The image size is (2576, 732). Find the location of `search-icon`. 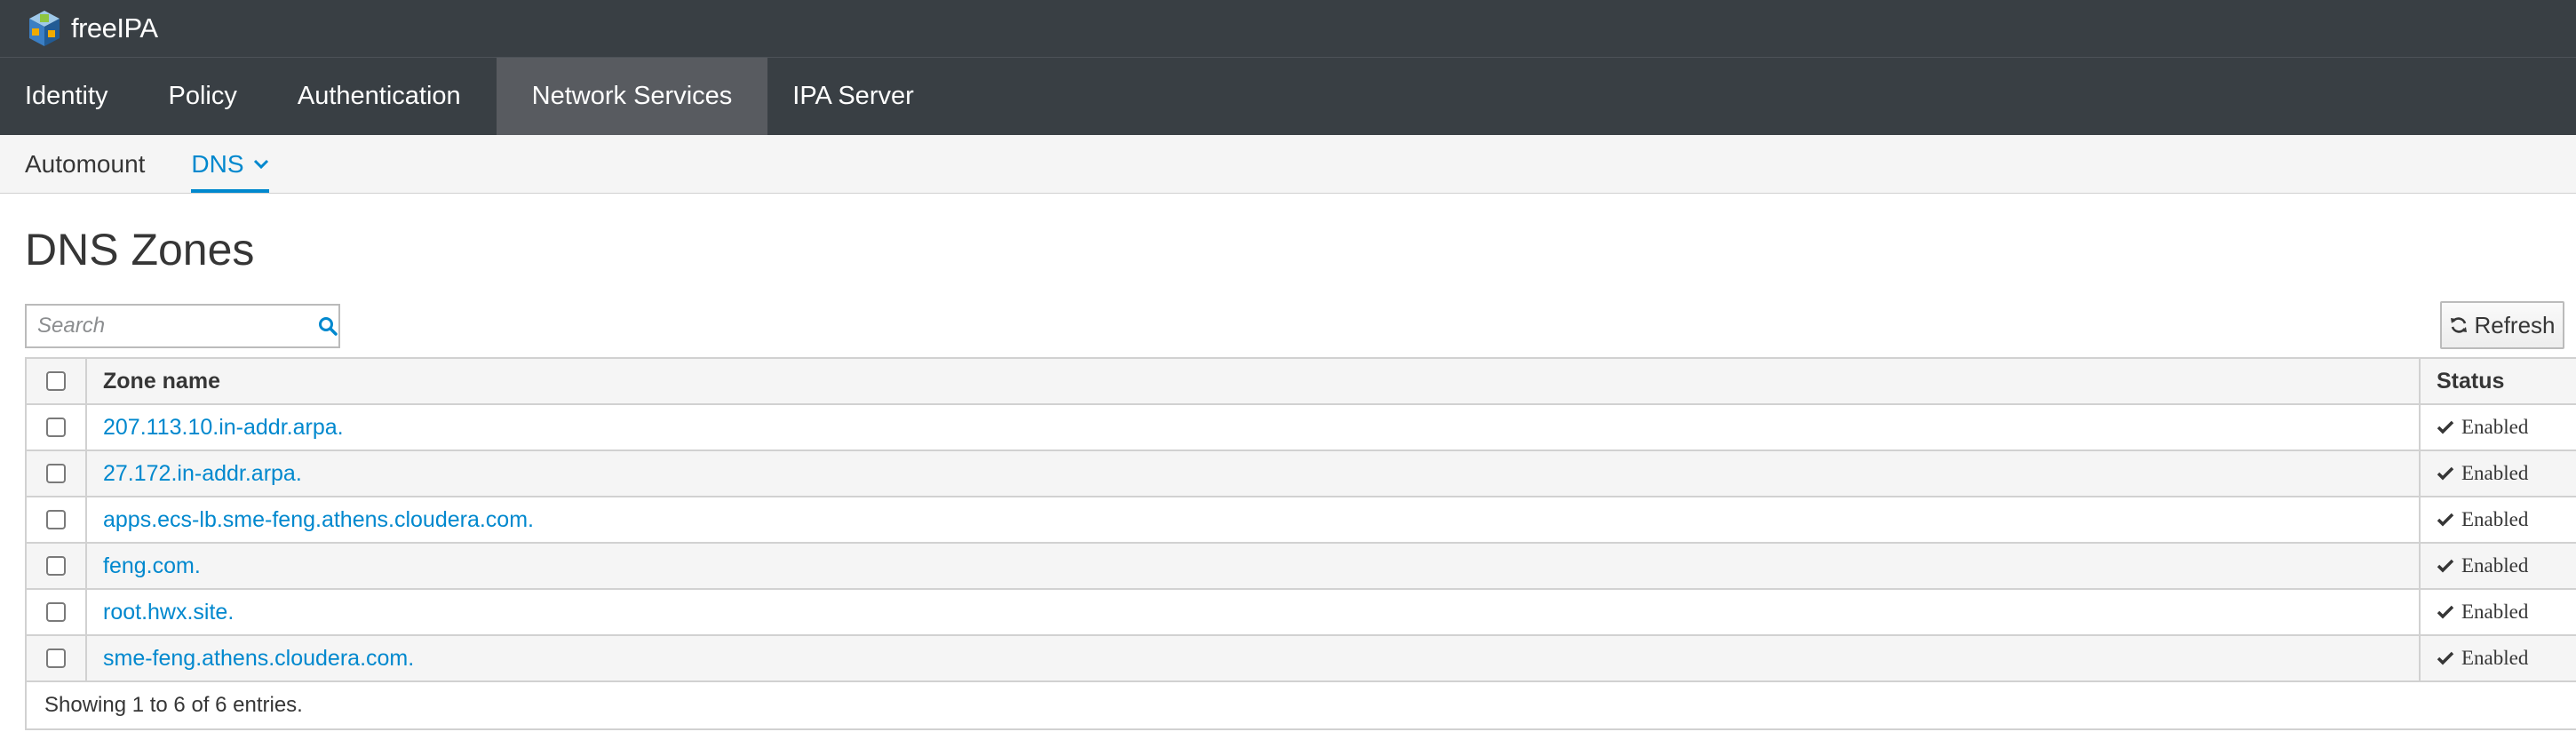

search-icon is located at coordinates (328, 326).